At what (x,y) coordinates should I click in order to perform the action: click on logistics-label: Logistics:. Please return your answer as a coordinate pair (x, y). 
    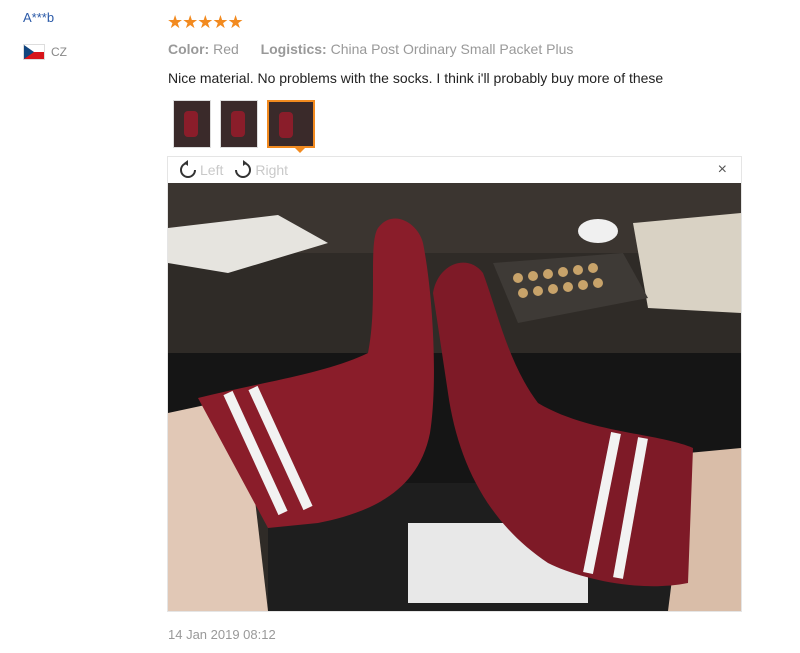
    Looking at the image, I should click on (293, 49).